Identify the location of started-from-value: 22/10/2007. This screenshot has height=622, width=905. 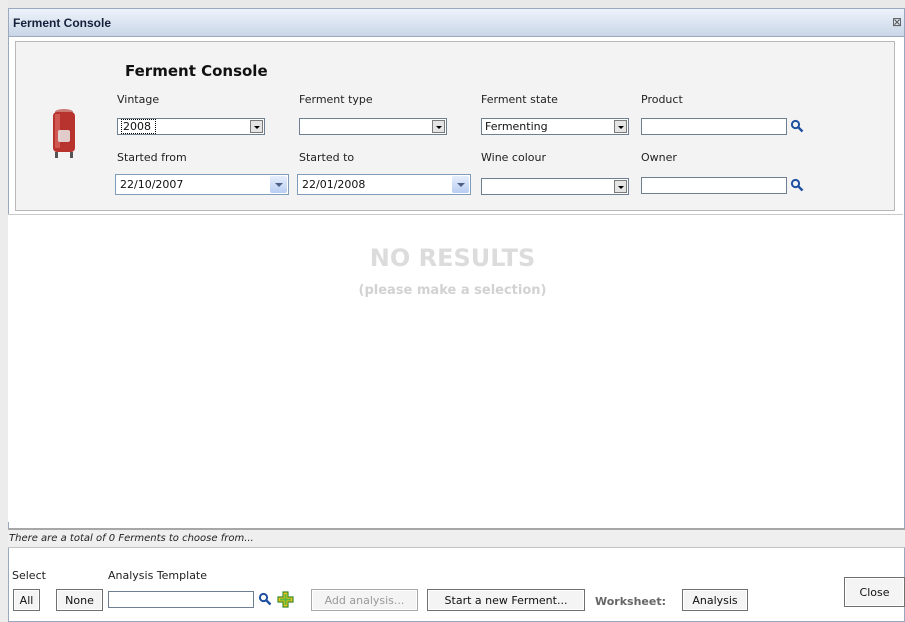
(152, 184).